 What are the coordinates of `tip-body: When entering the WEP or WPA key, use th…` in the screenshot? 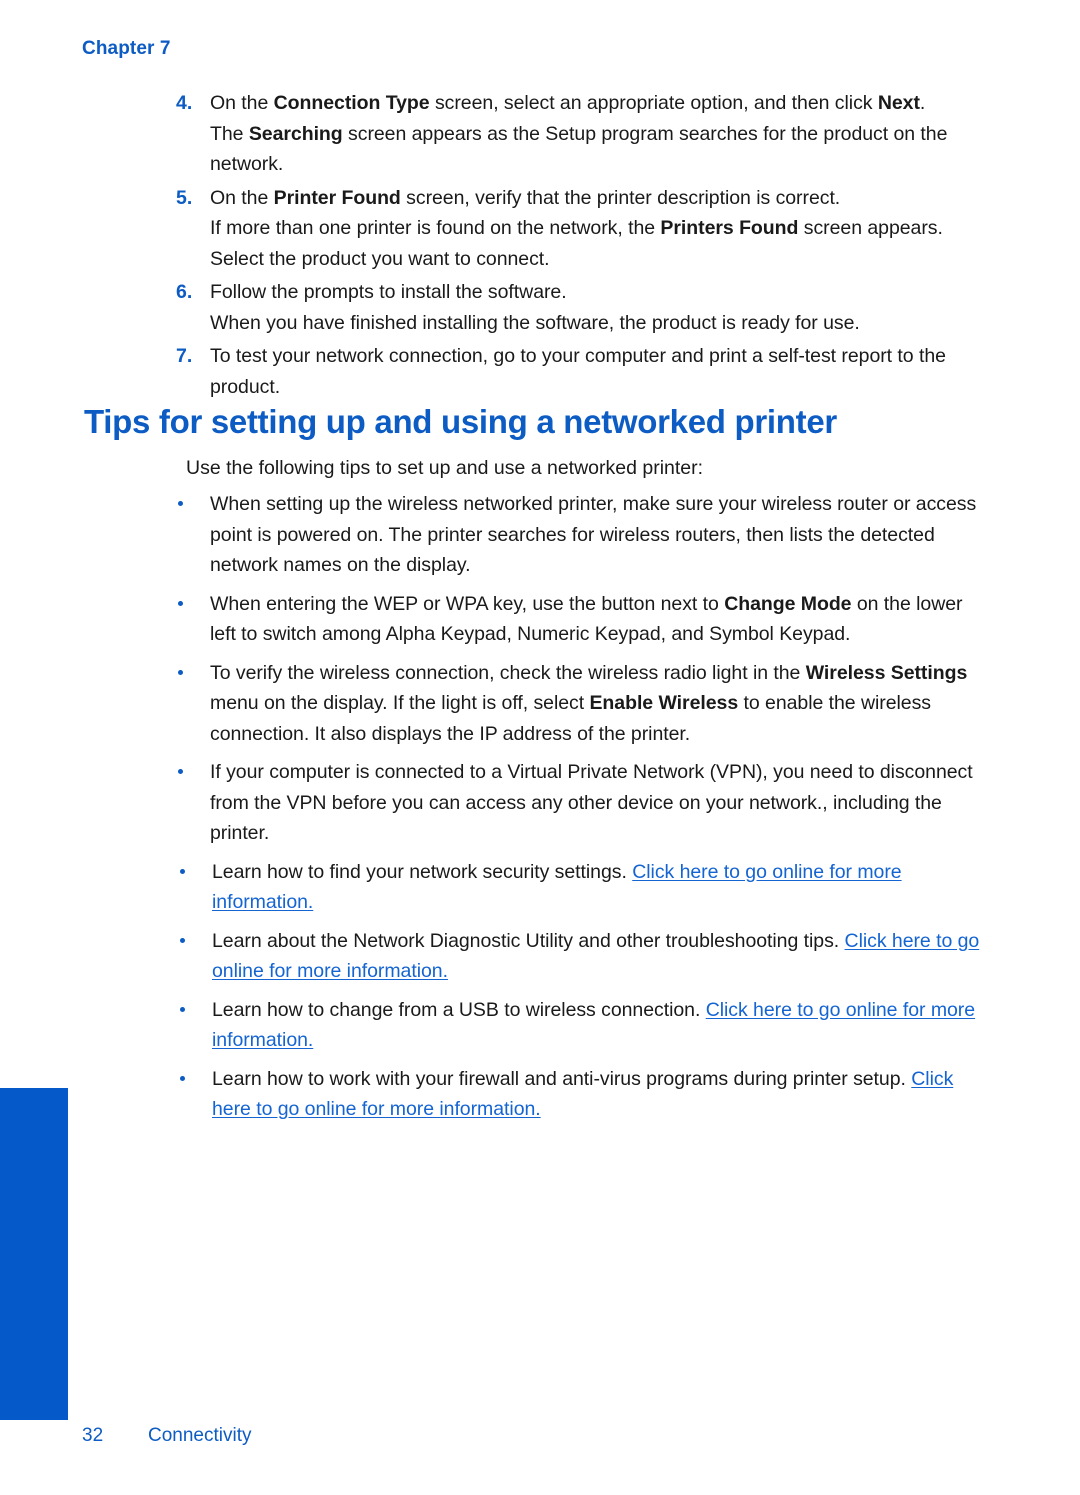 It's located at (597, 619).